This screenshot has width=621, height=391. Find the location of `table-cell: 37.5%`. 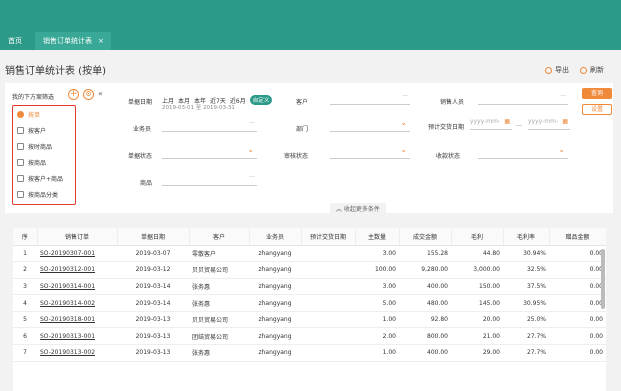

table-cell: 37.5% is located at coordinates (526, 287).